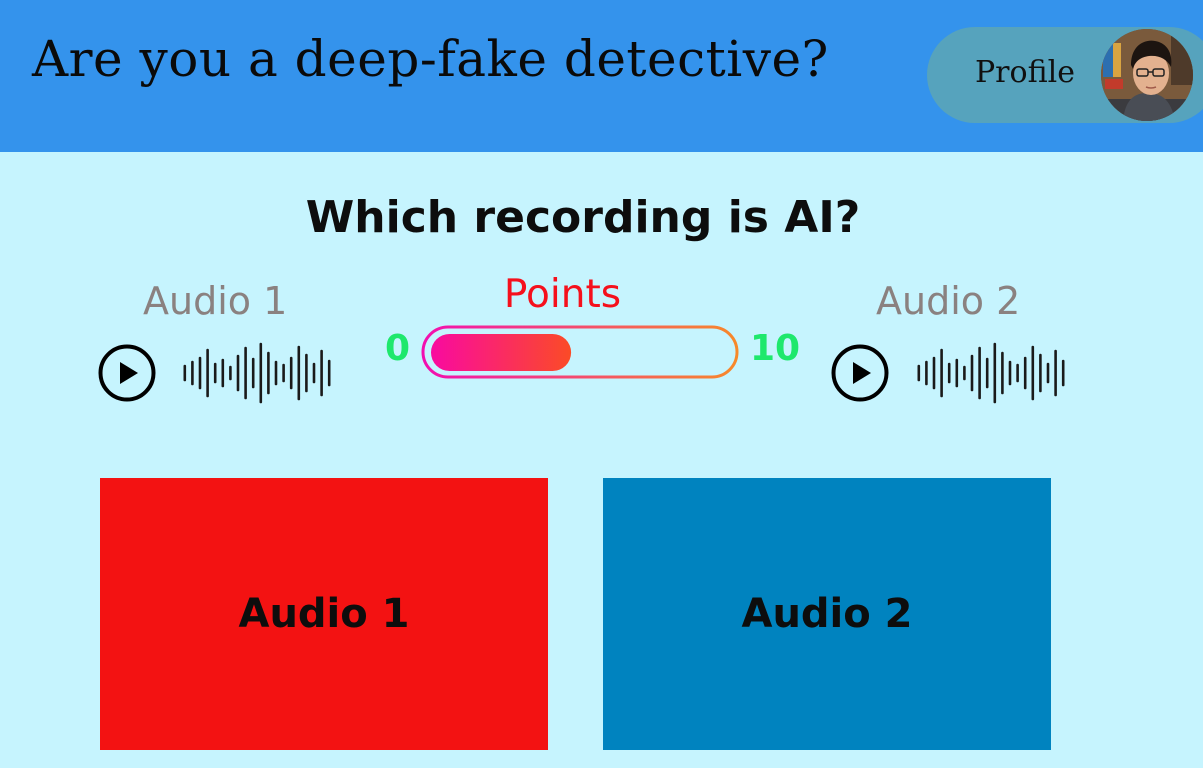 This screenshot has width=1203, height=768. I want to click on answer-audio-2-button: Audio 2, so click(827, 614).